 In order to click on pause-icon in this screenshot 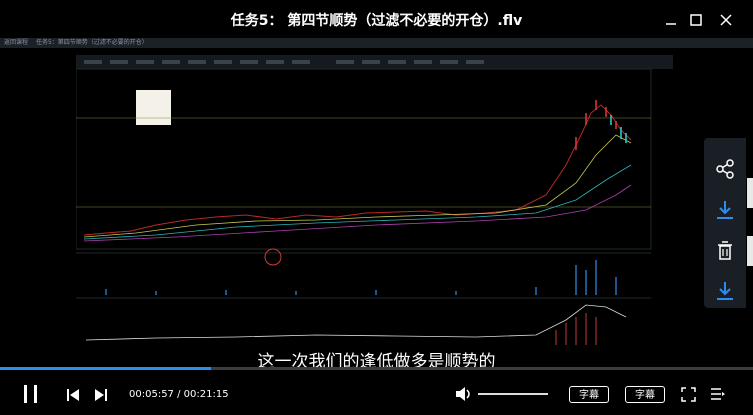, I will do `click(31, 396)`.